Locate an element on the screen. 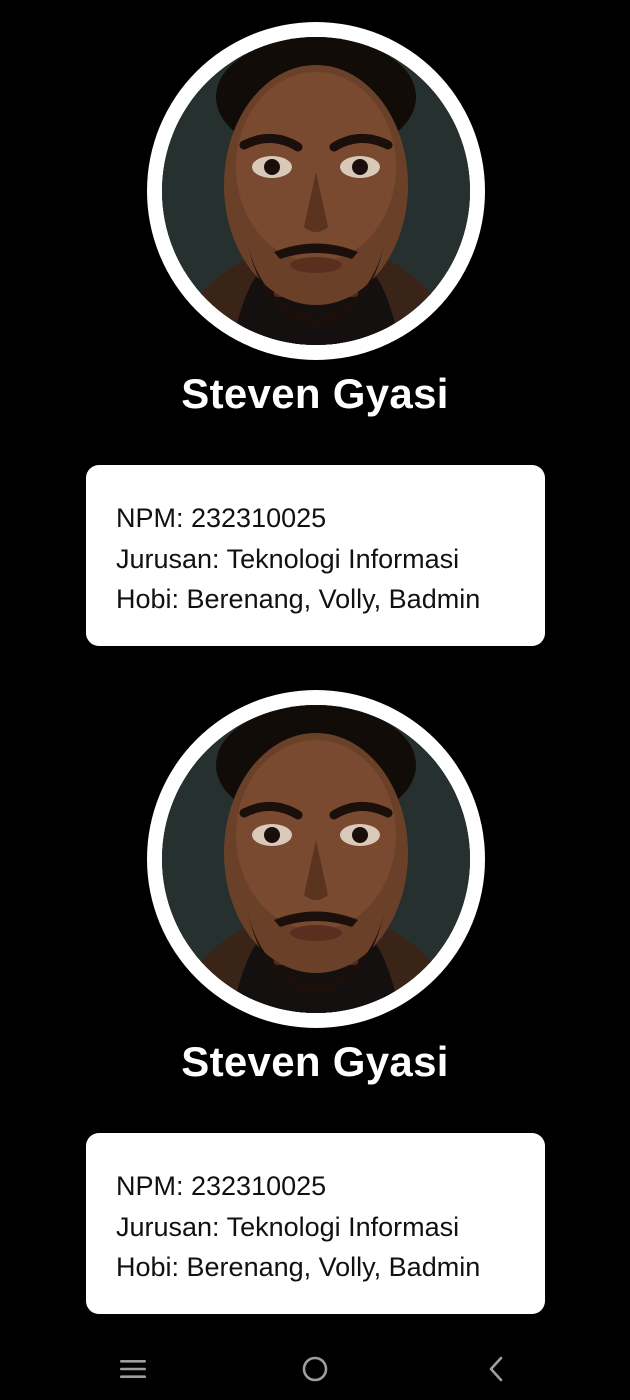  home-icon is located at coordinates (315, 1369).